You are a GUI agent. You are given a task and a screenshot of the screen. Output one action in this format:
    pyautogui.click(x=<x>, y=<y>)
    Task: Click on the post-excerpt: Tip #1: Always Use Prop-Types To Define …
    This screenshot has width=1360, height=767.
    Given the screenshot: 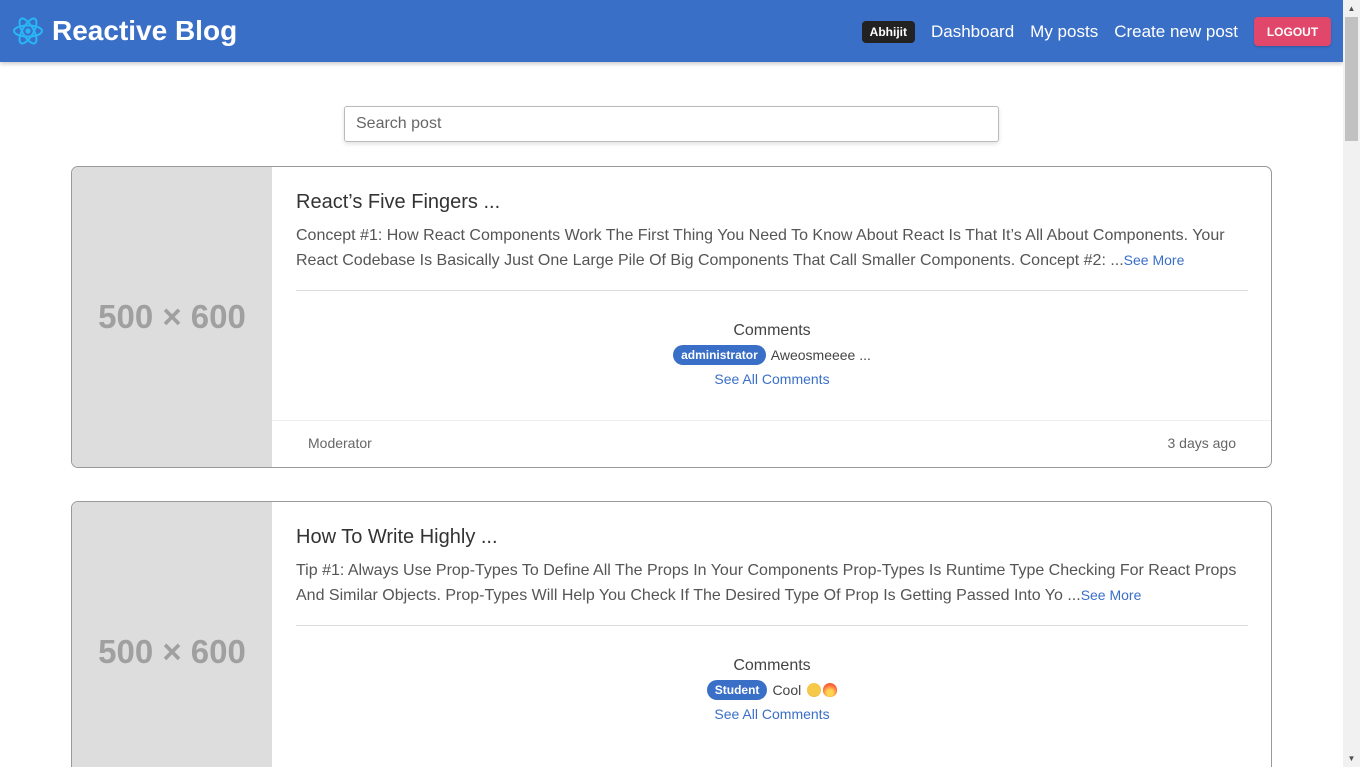 What is the action you would take?
    pyautogui.click(x=772, y=583)
    